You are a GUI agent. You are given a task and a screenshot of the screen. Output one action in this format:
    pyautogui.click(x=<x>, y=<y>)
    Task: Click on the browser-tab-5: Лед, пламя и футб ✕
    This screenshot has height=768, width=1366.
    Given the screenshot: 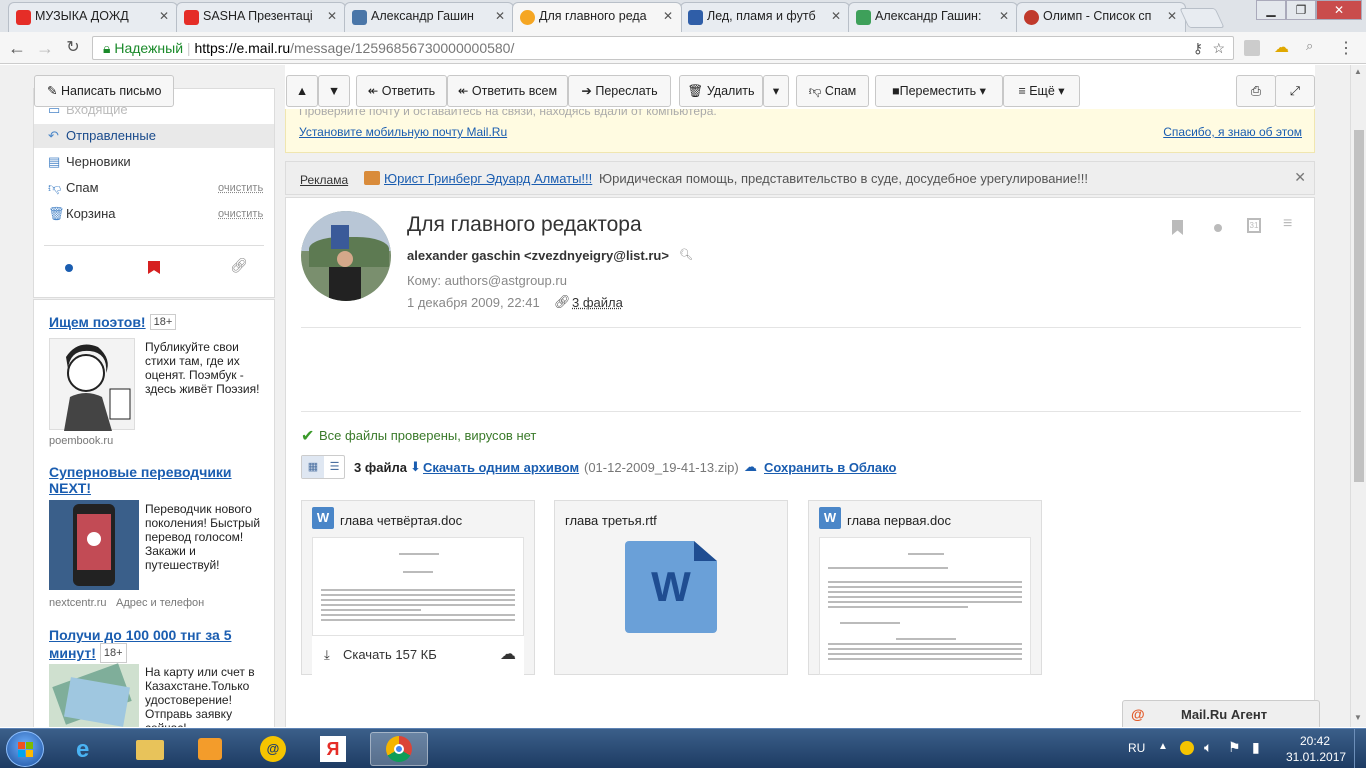 What is the action you would take?
    pyautogui.click(x=765, y=17)
    